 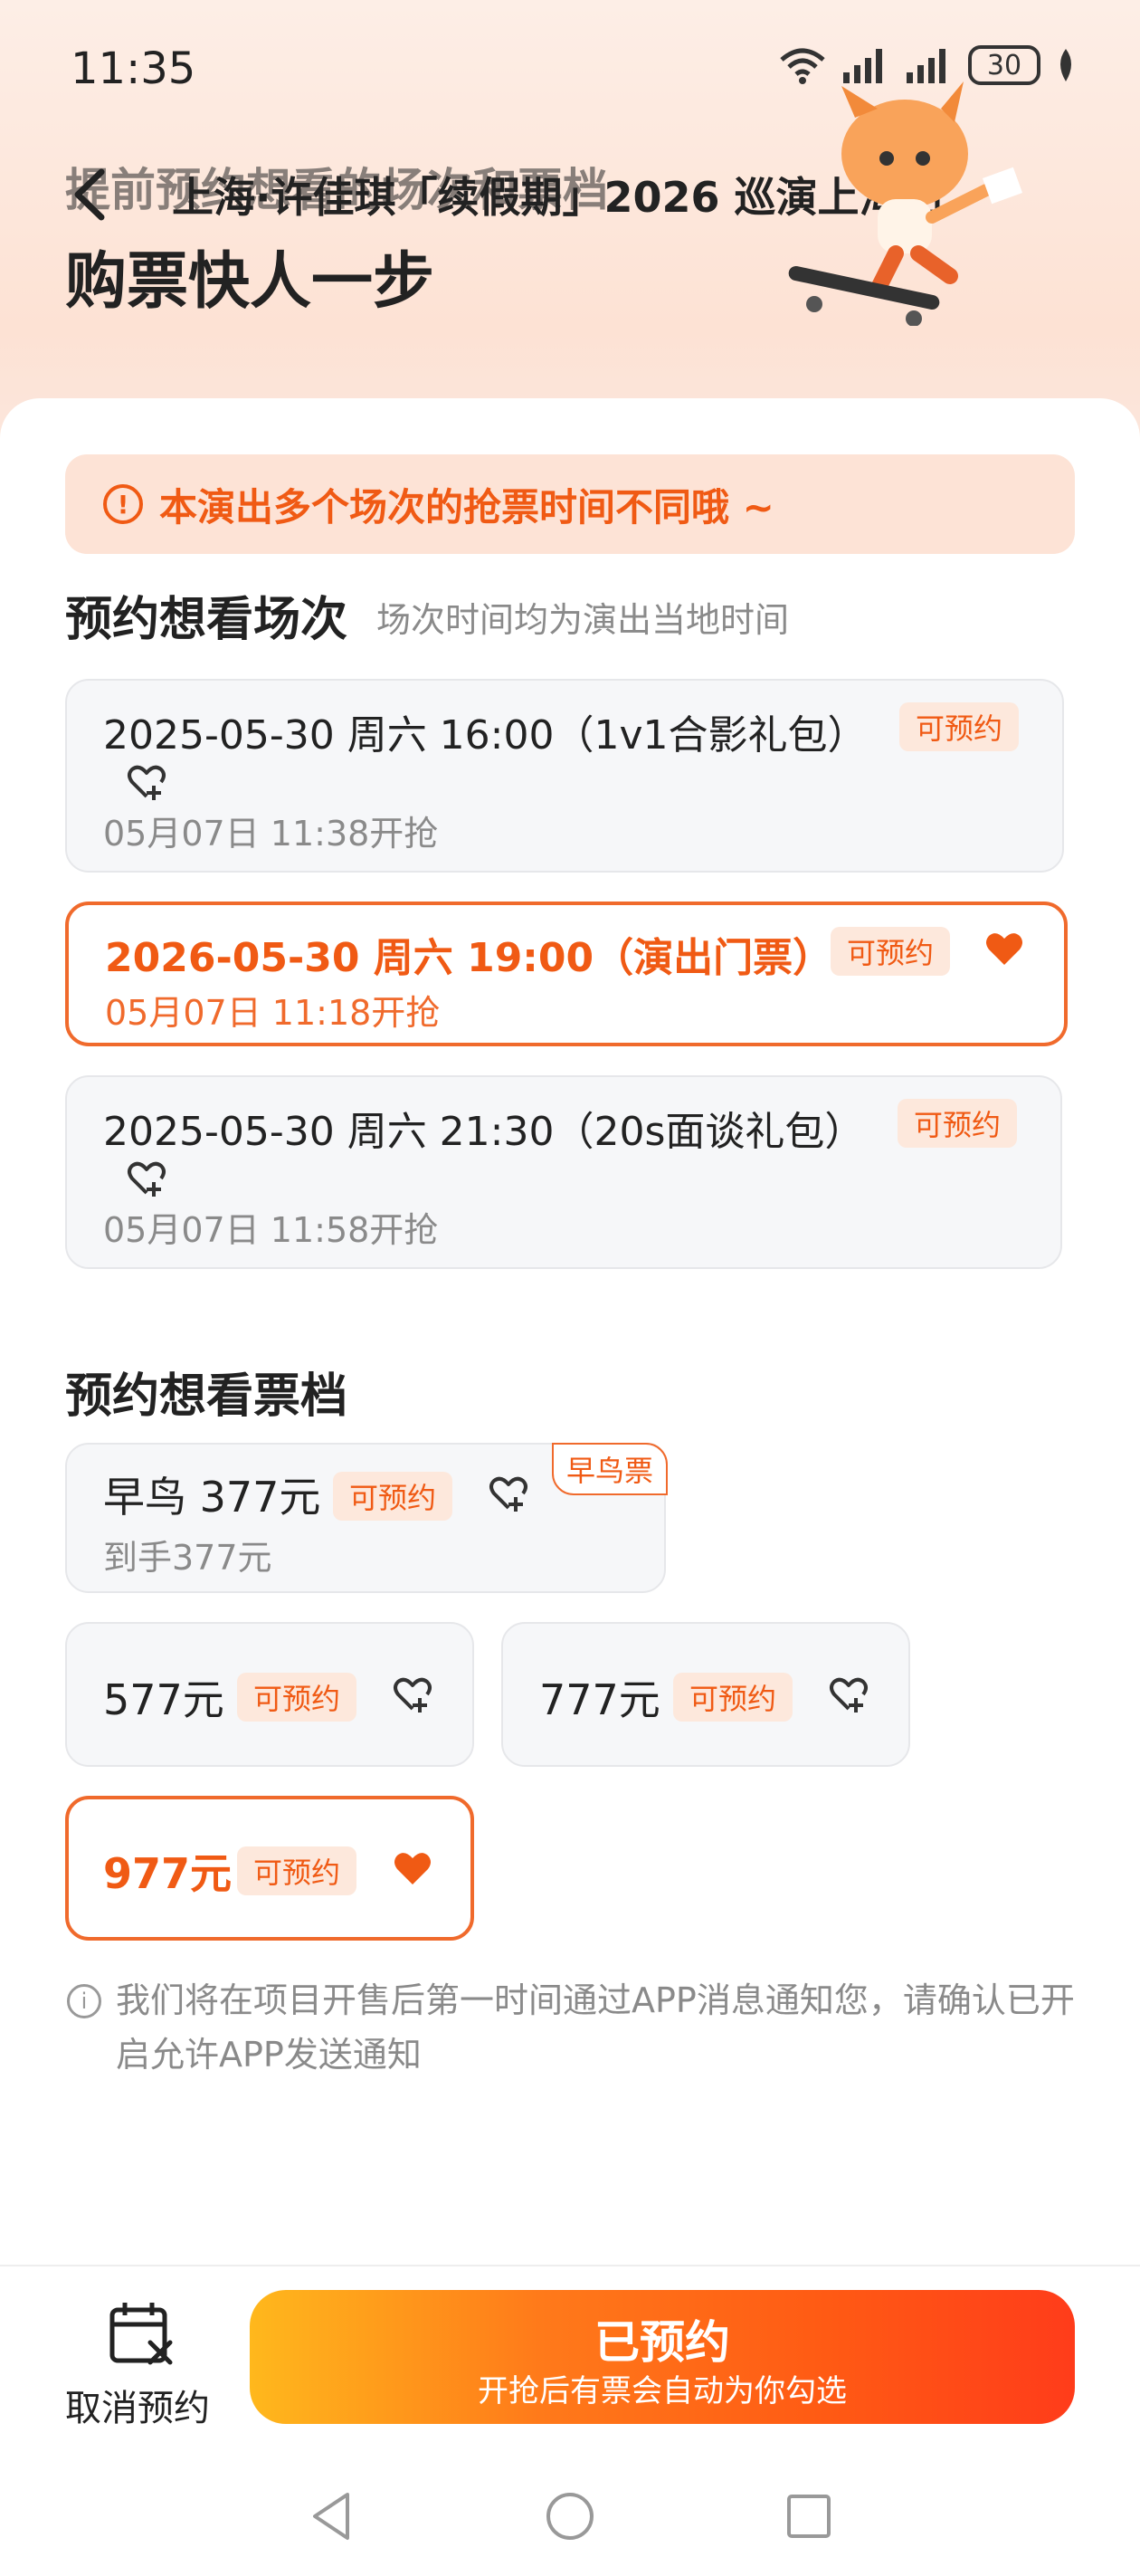 I want to click on battery-icon: 30, so click(x=1004, y=65).